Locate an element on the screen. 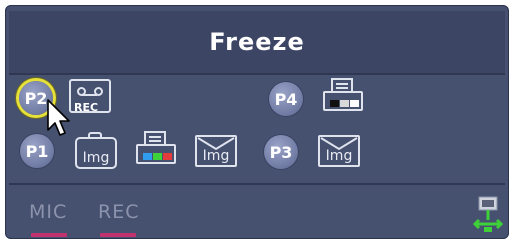 This screenshot has height=244, width=514. panel-title: Freeze is located at coordinates (257, 42).